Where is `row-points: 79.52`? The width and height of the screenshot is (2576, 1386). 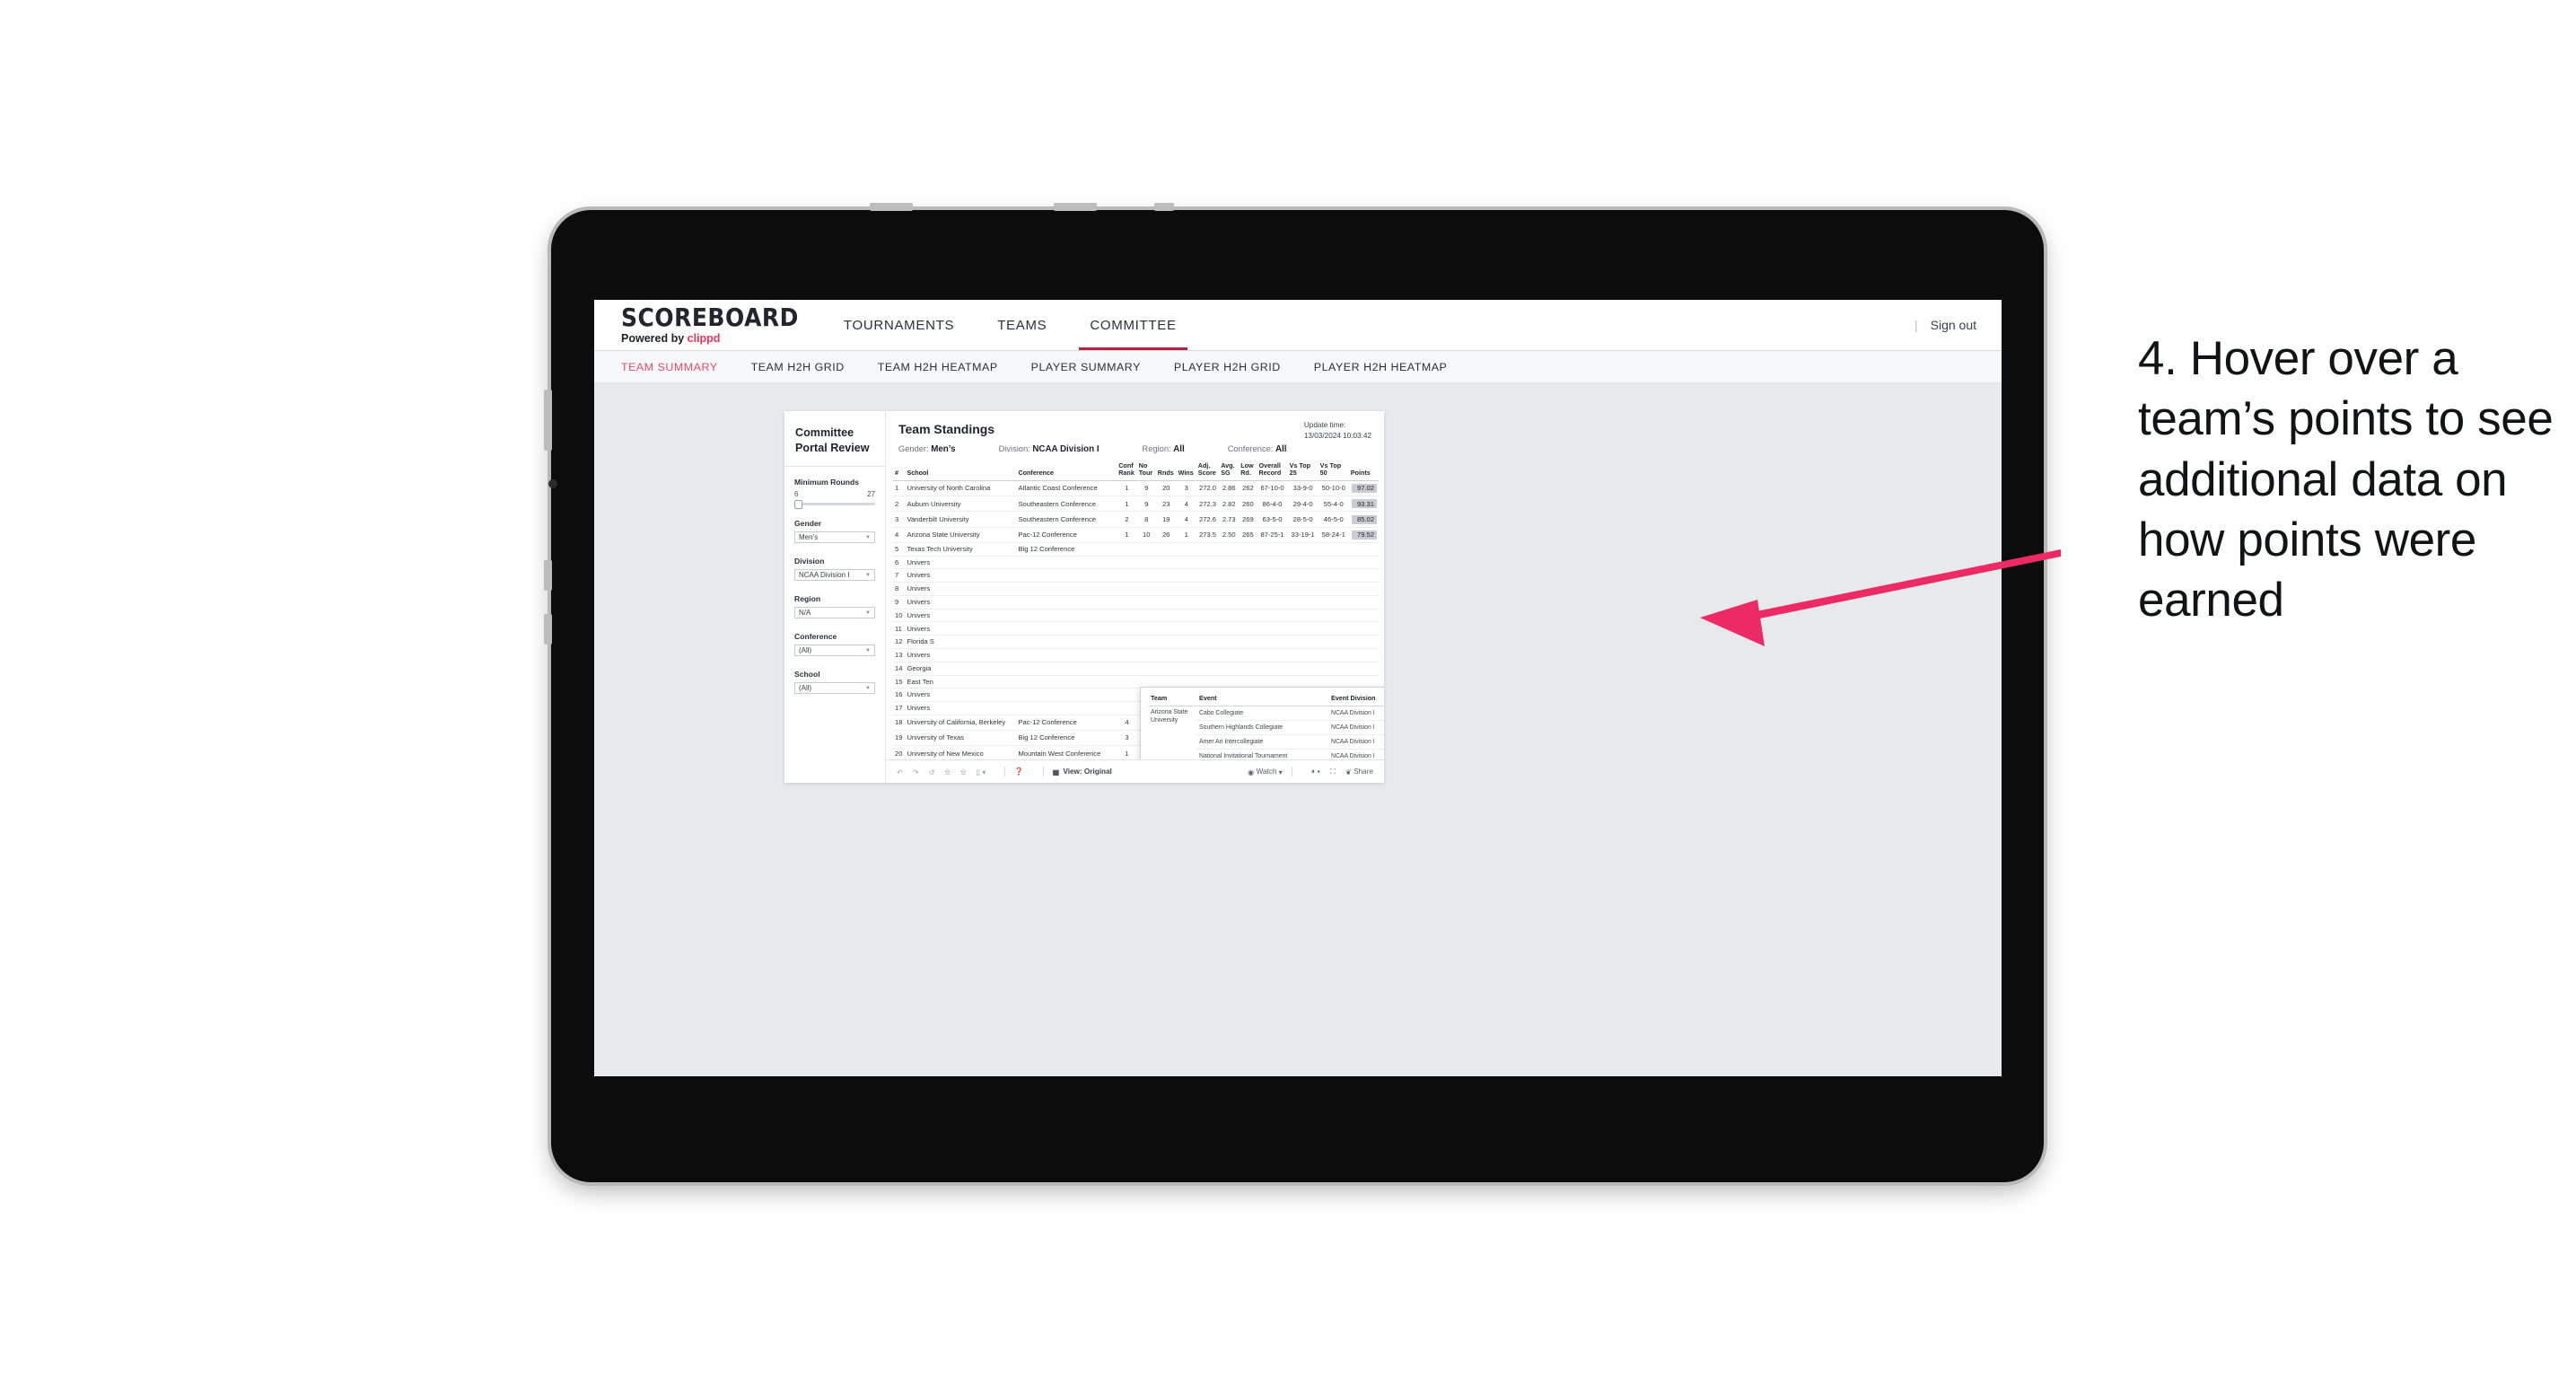 row-points: 79.52 is located at coordinates (1363, 535).